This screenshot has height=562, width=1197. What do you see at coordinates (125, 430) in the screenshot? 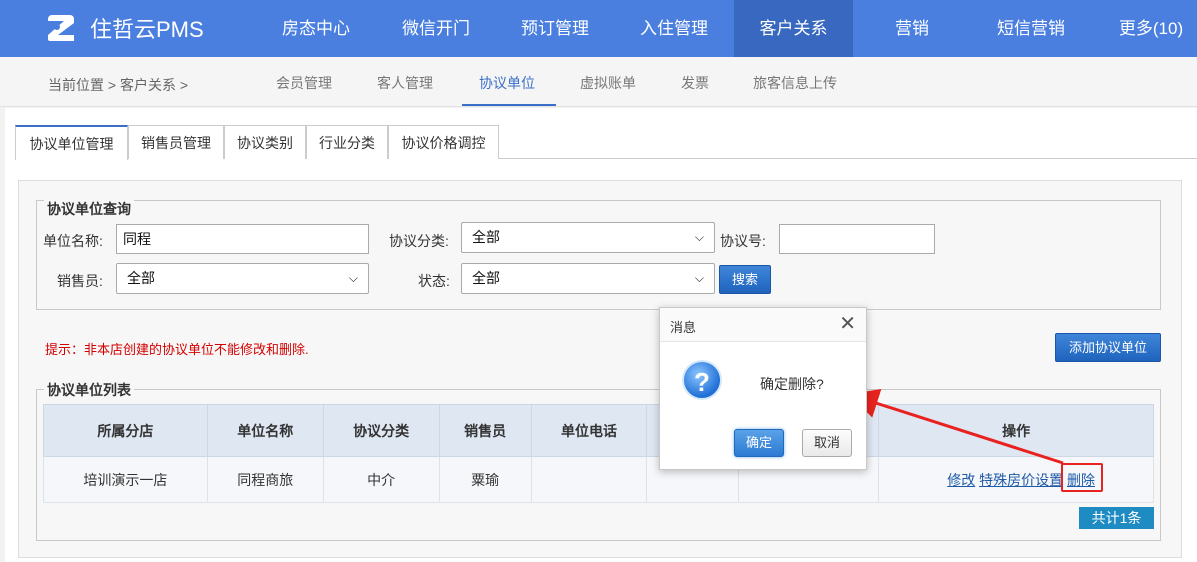
I see `col-branch: 所属分店` at bounding box center [125, 430].